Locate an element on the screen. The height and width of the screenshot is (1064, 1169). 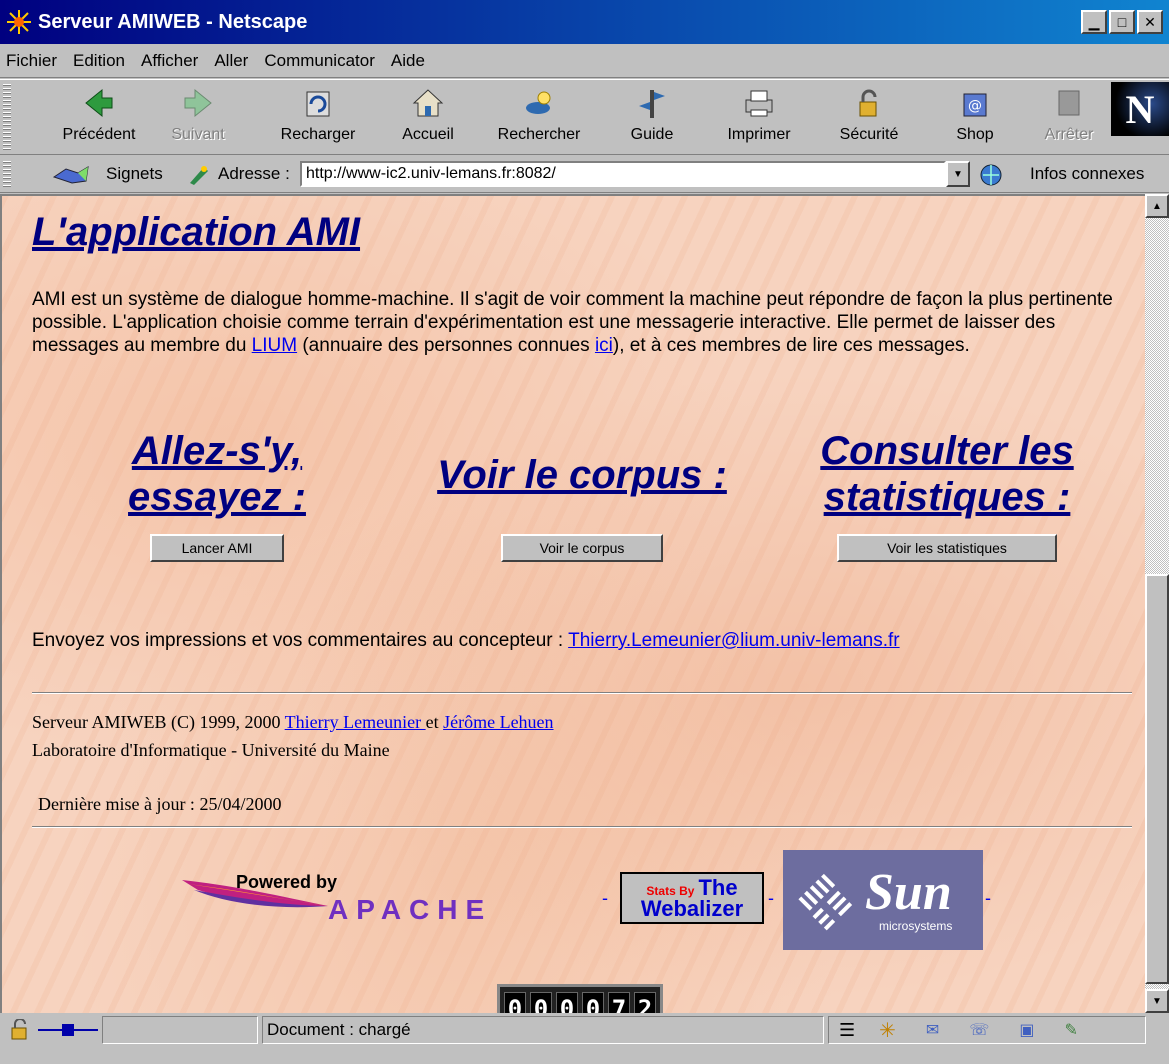
stats-heading-2: statistiques : is located at coordinates (947, 497).